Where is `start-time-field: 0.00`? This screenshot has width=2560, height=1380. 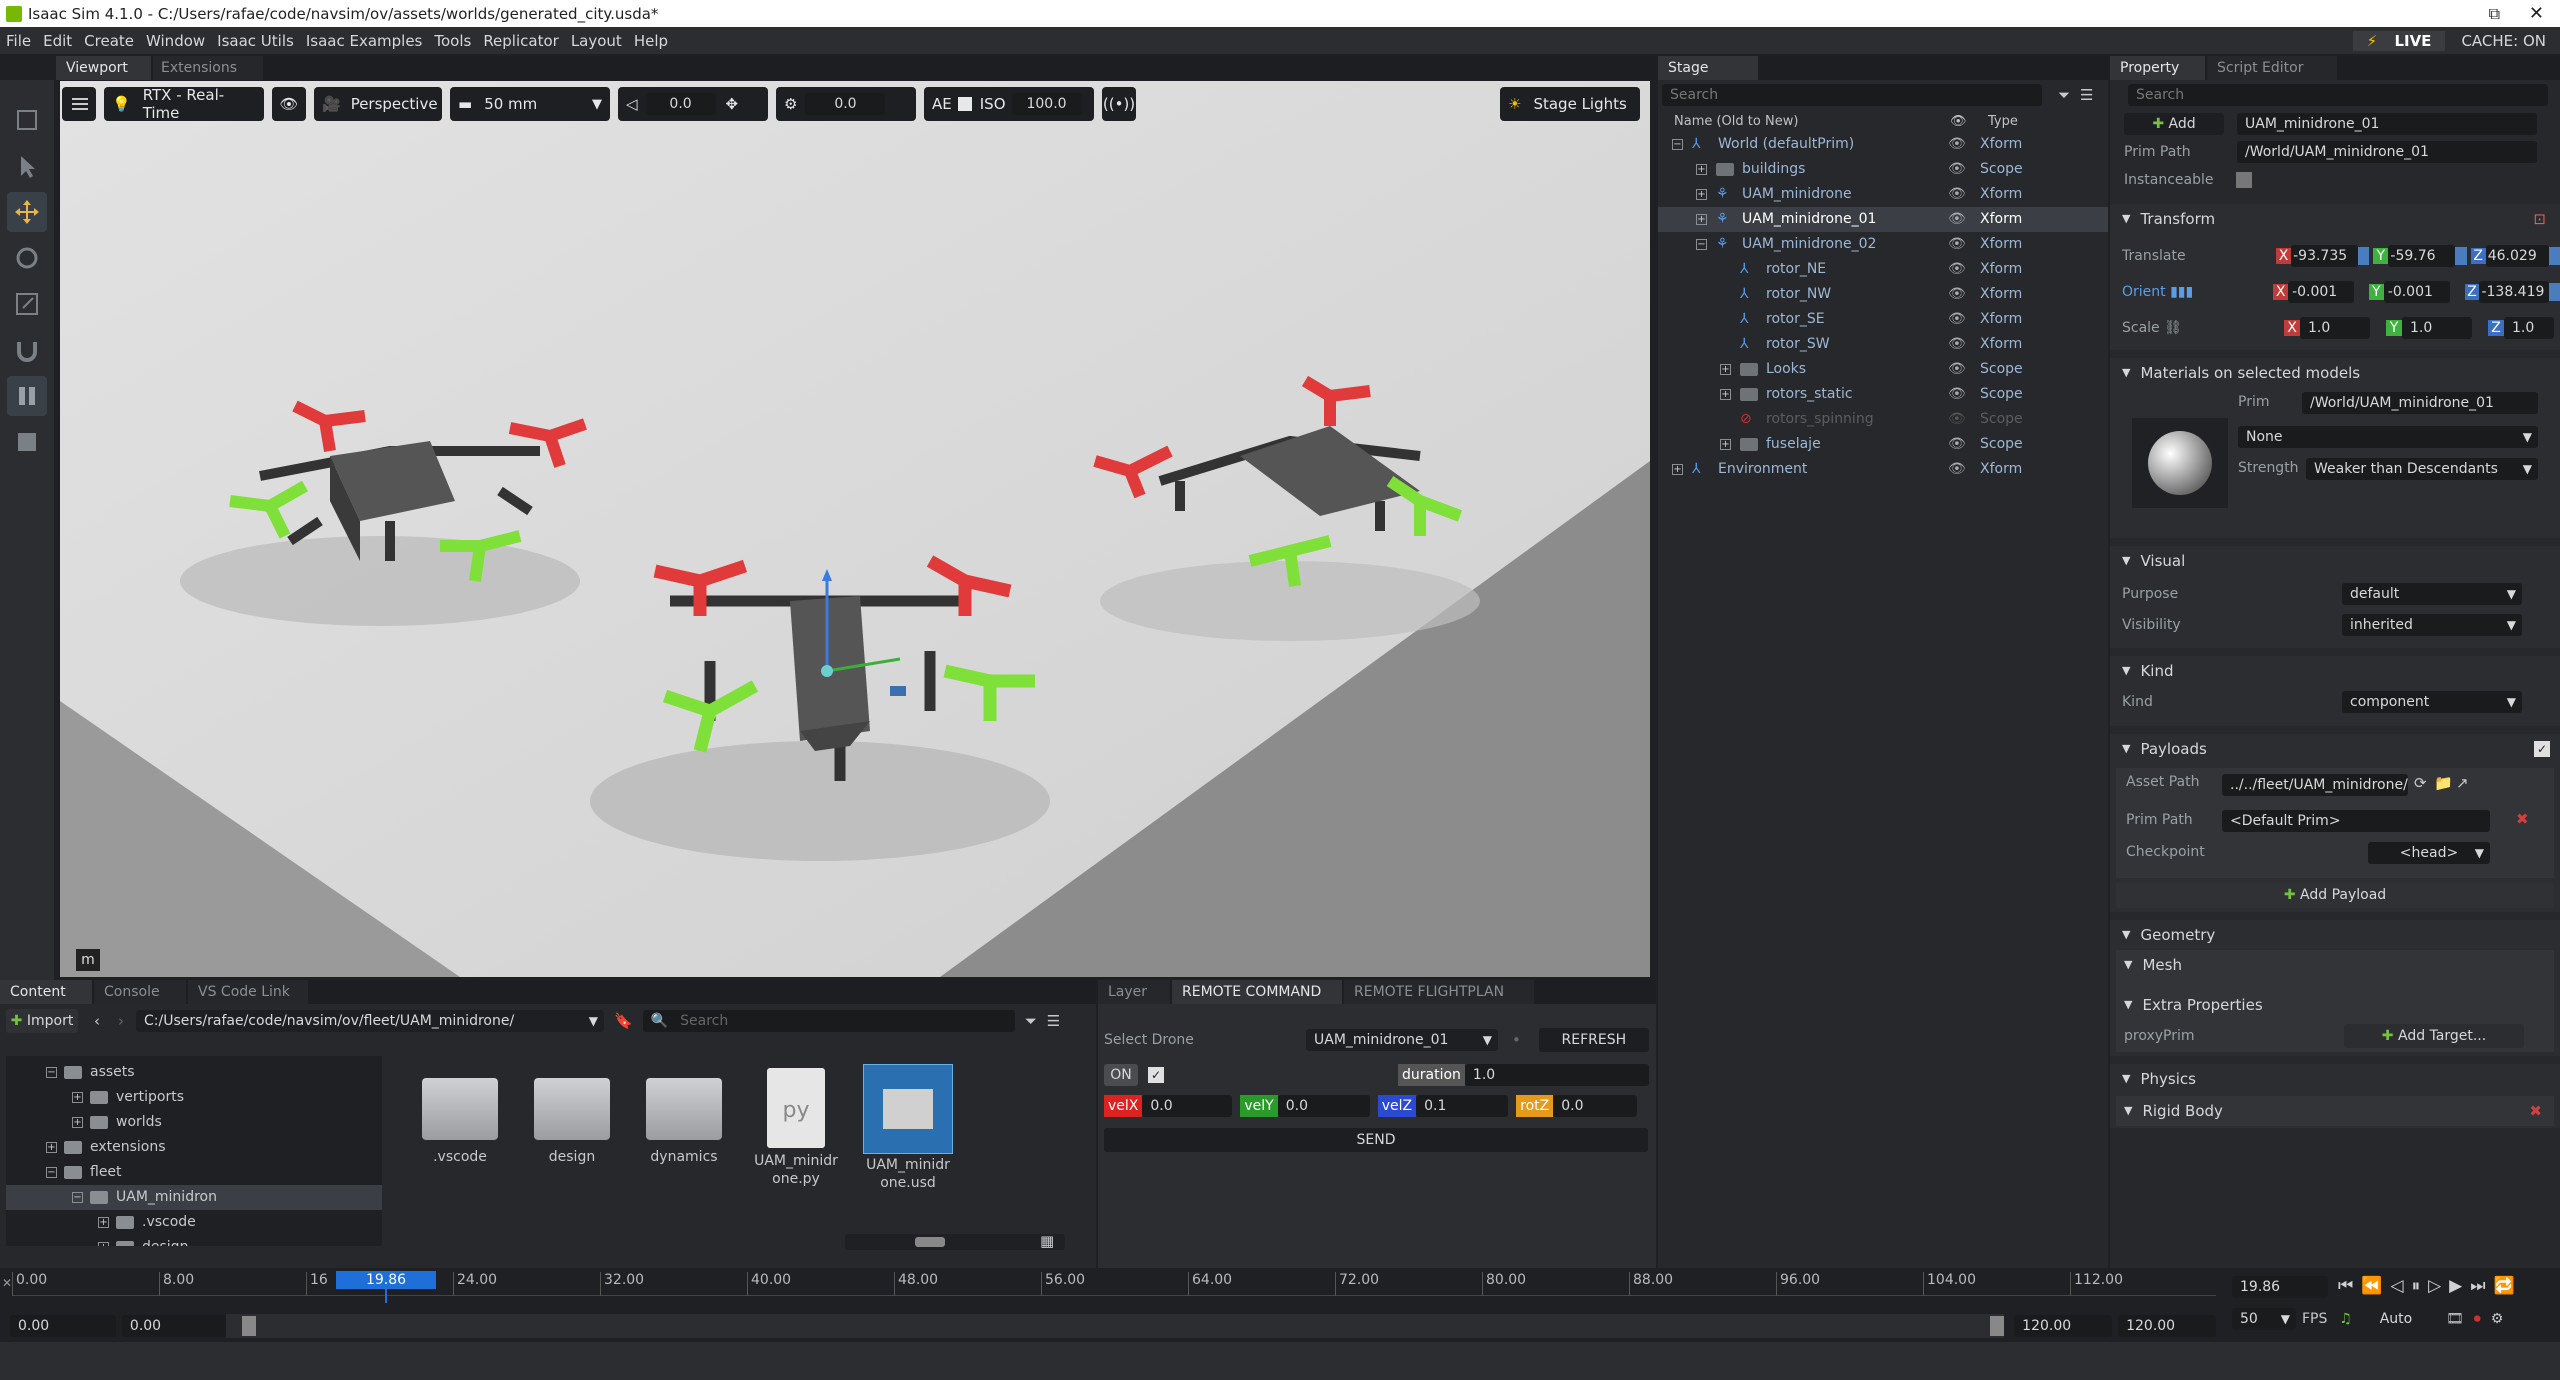 start-time-field: 0.00 is located at coordinates (63, 1326).